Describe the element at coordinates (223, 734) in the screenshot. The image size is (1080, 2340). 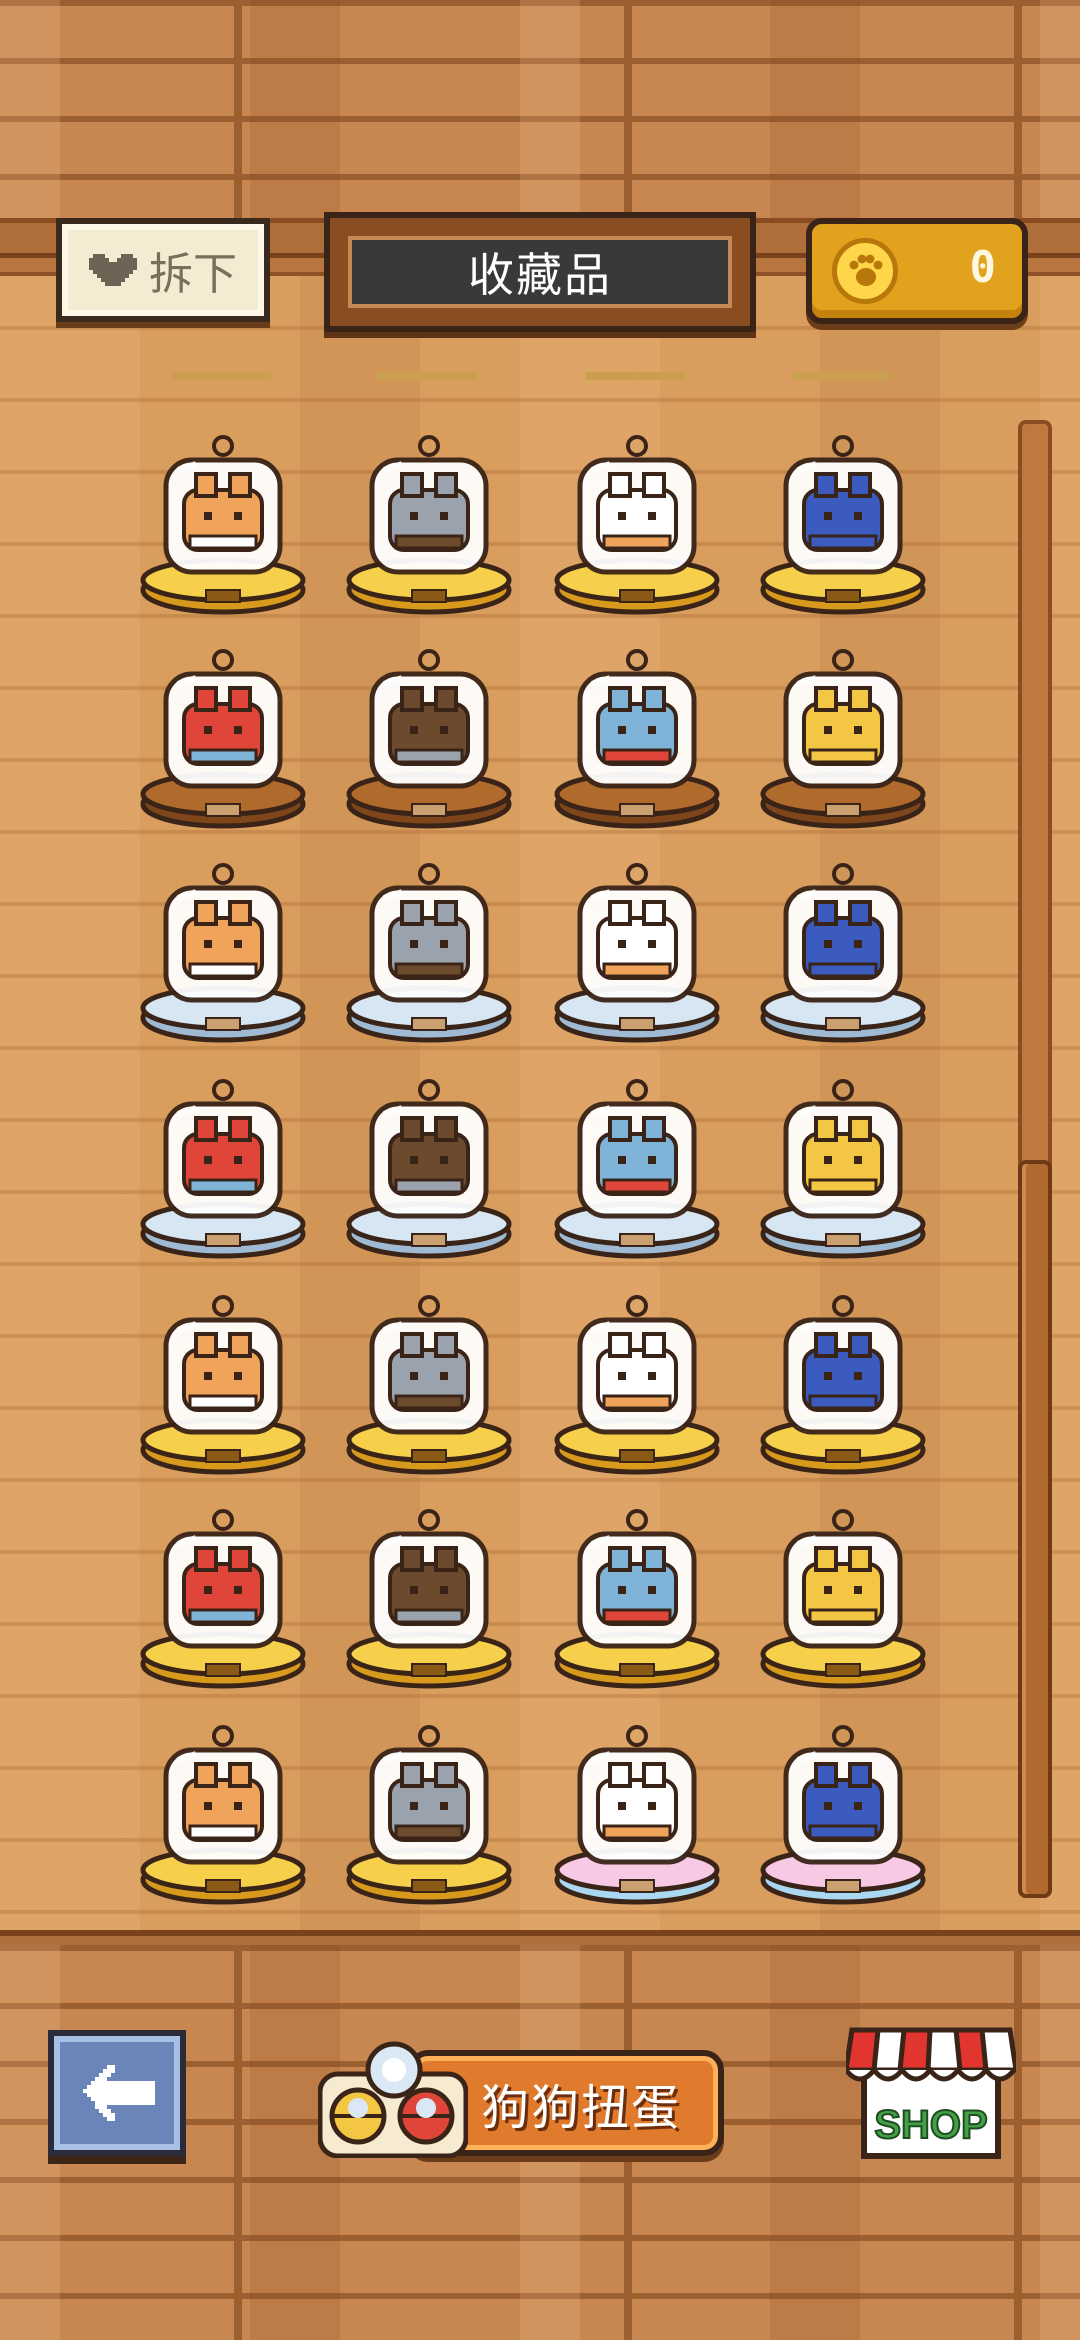
I see `lying-dog-figurine` at that location.